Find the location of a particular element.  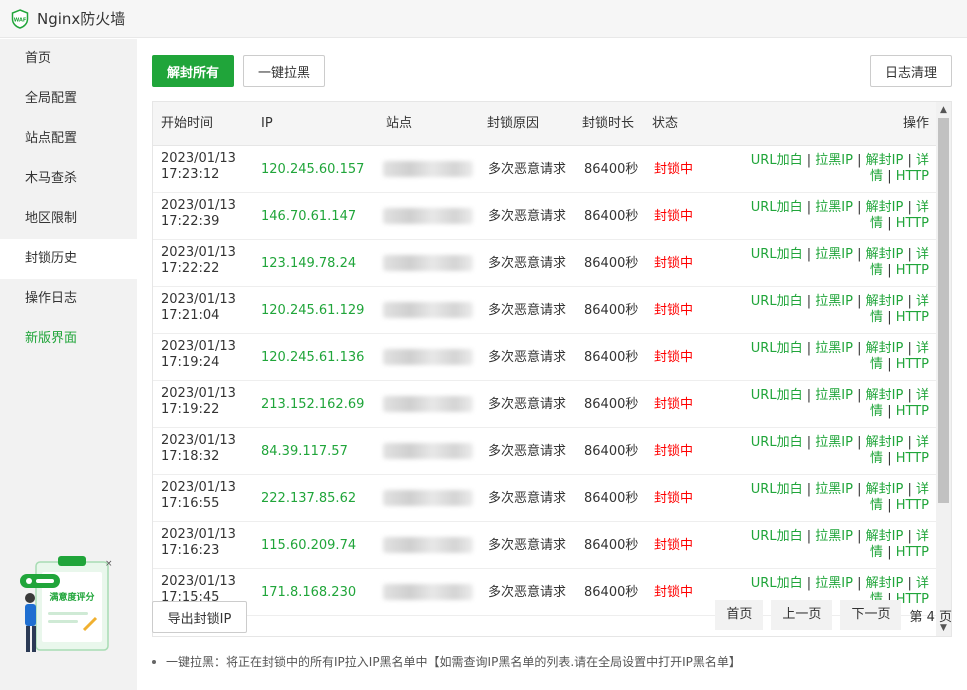

svg-text: 满意度评分 is located at coordinates (71, 597).